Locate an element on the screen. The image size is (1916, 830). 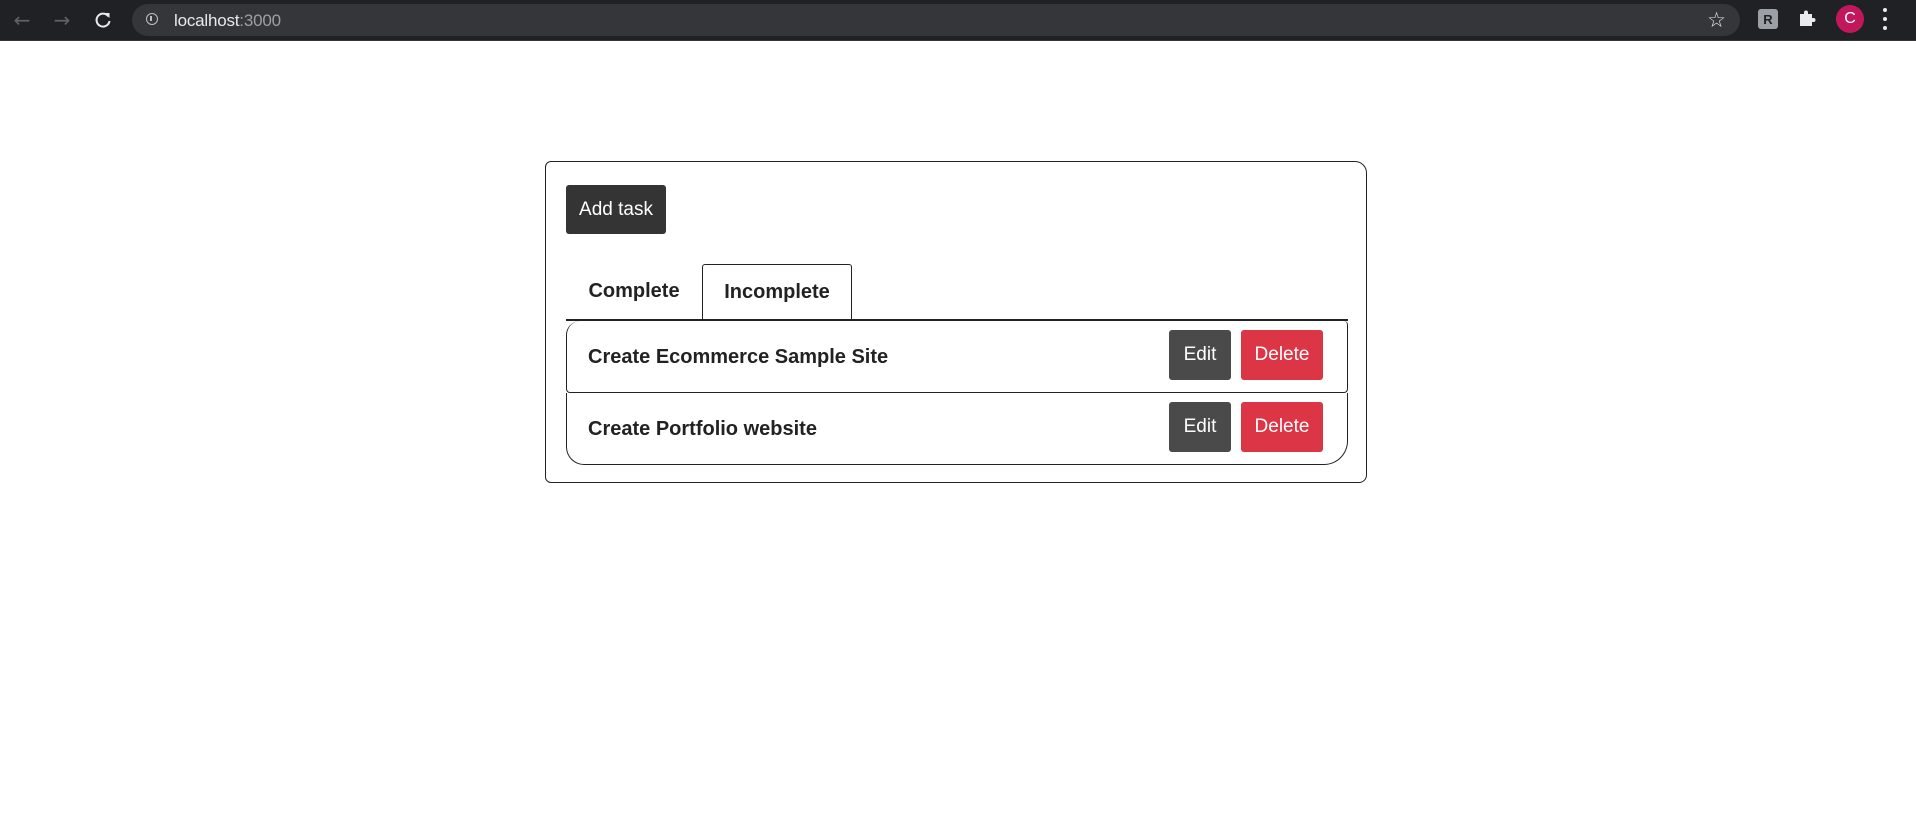
extensions-puzzle-icon is located at coordinates (1807, 18).